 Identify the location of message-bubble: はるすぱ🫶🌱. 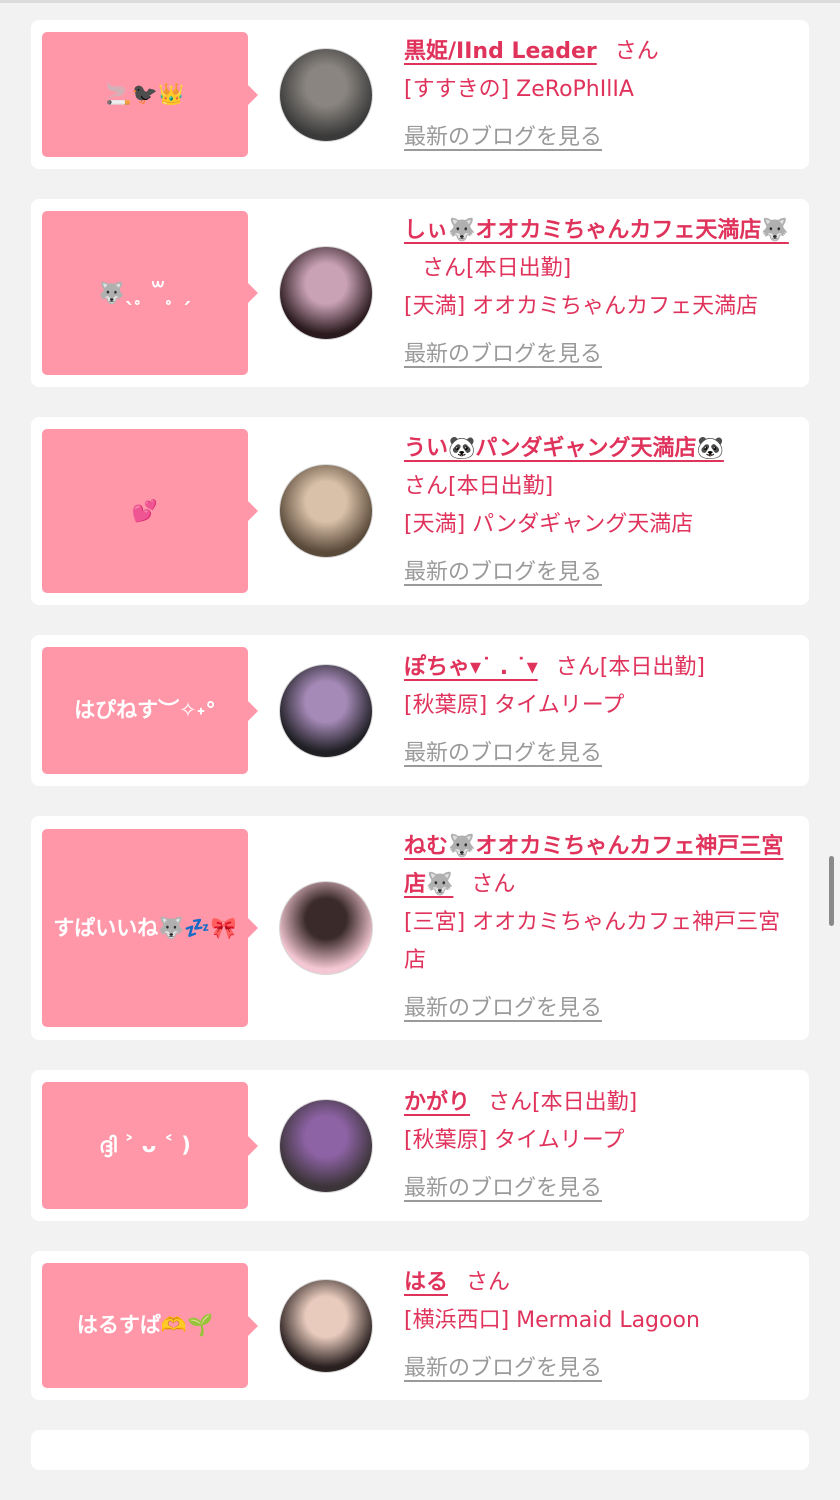
(150, 1325).